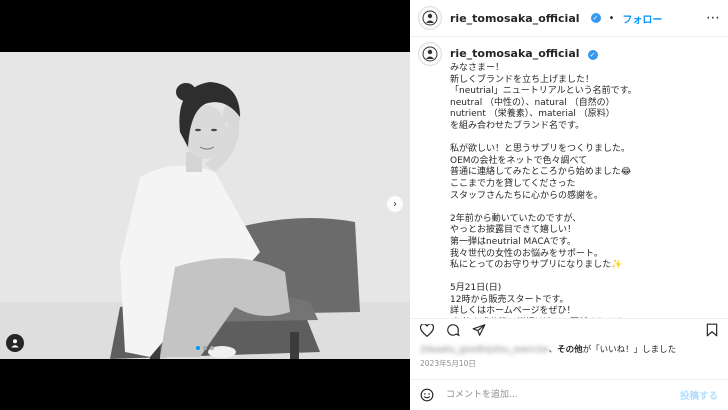 This screenshot has height=410, width=728. I want to click on likes-others-link: その他, so click(570, 350).